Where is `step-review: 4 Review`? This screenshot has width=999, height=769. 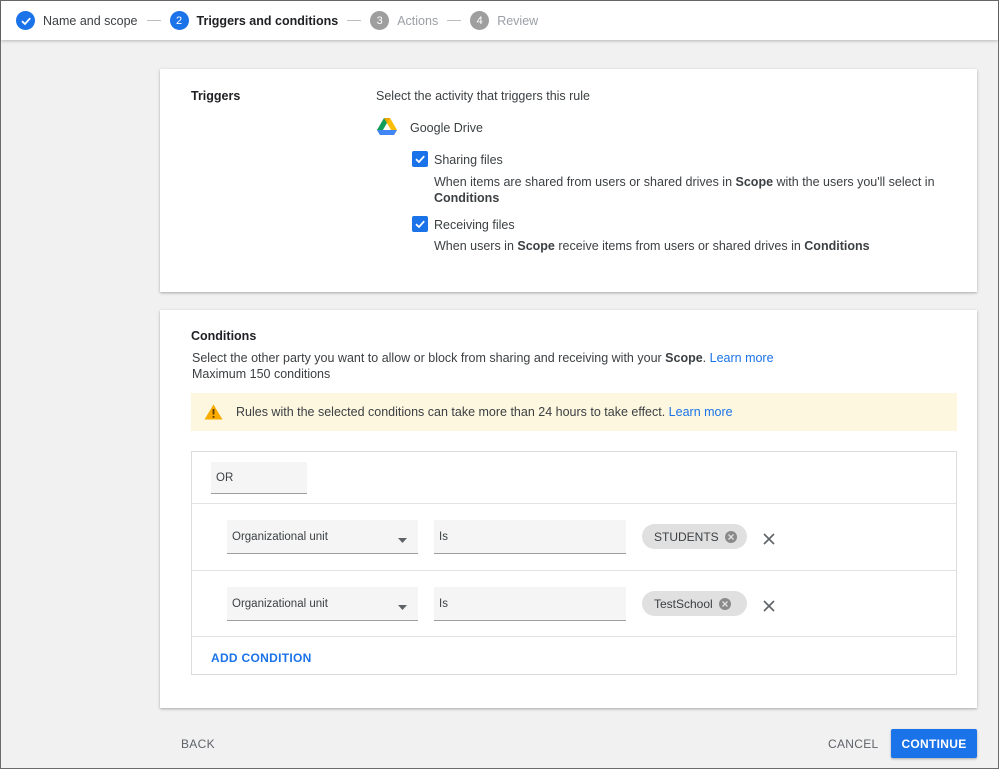
step-review: 4 Review is located at coordinates (504, 20).